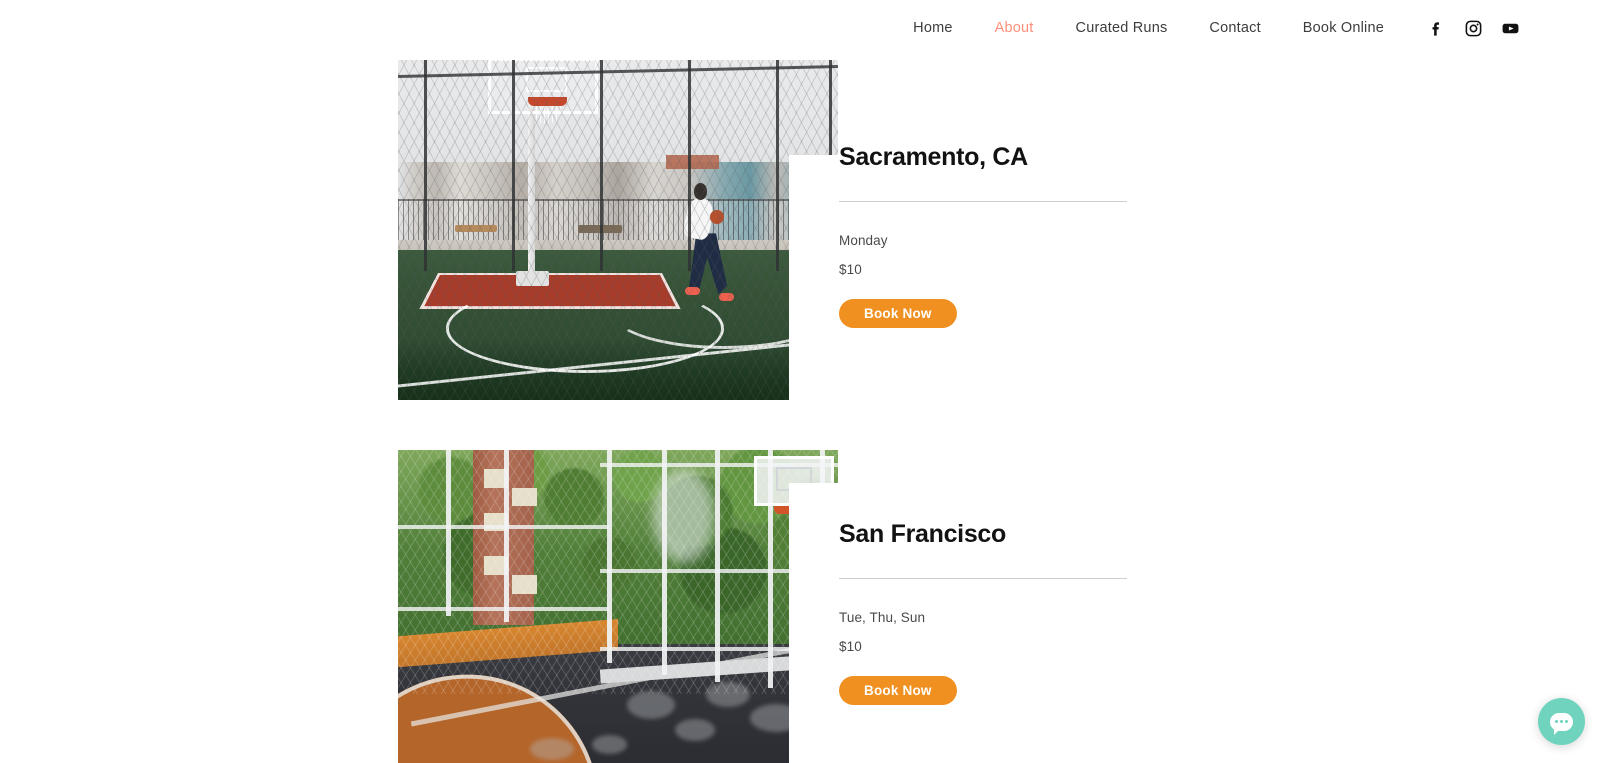 This screenshot has width=1600, height=763. I want to click on chat-bubble-icon, so click(1561, 723).